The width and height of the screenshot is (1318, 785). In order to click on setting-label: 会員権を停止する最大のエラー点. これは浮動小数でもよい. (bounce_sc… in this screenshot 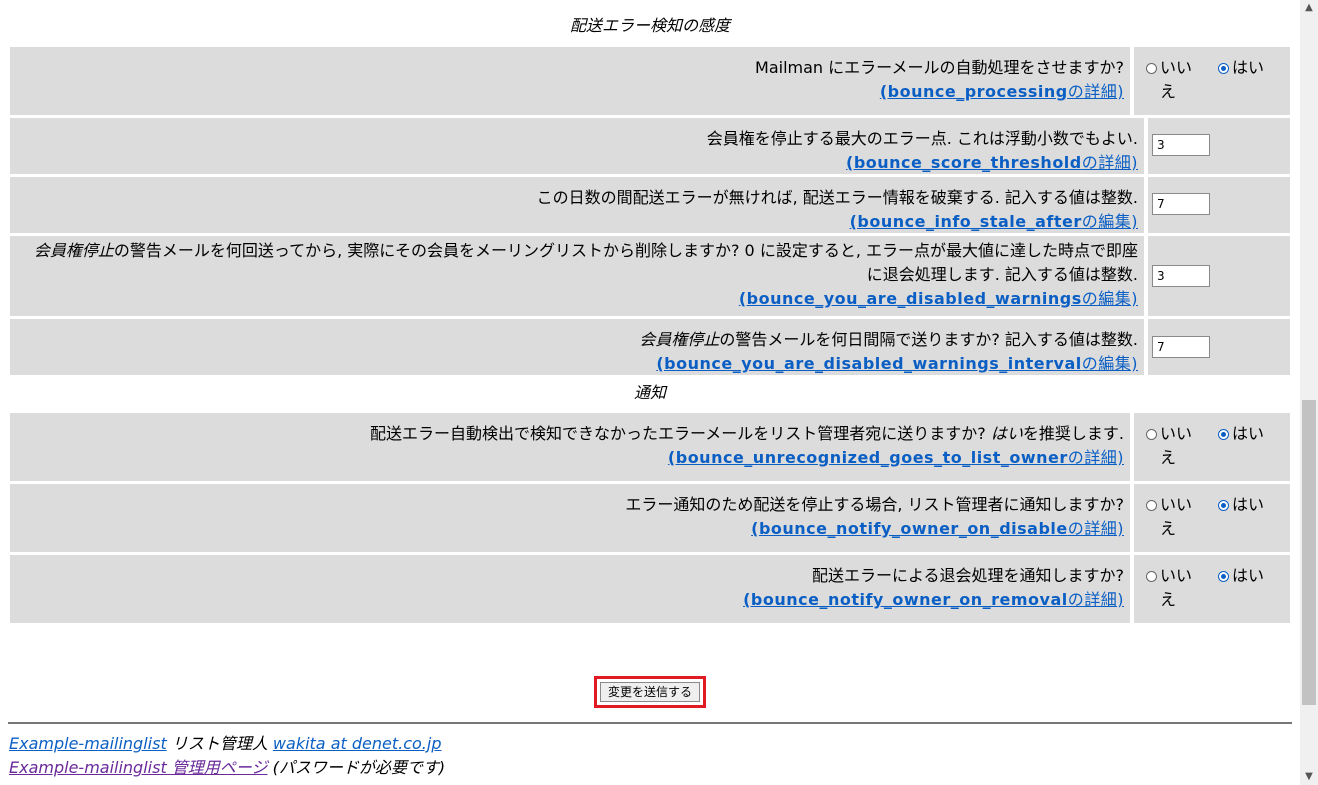, I will do `click(577, 146)`.